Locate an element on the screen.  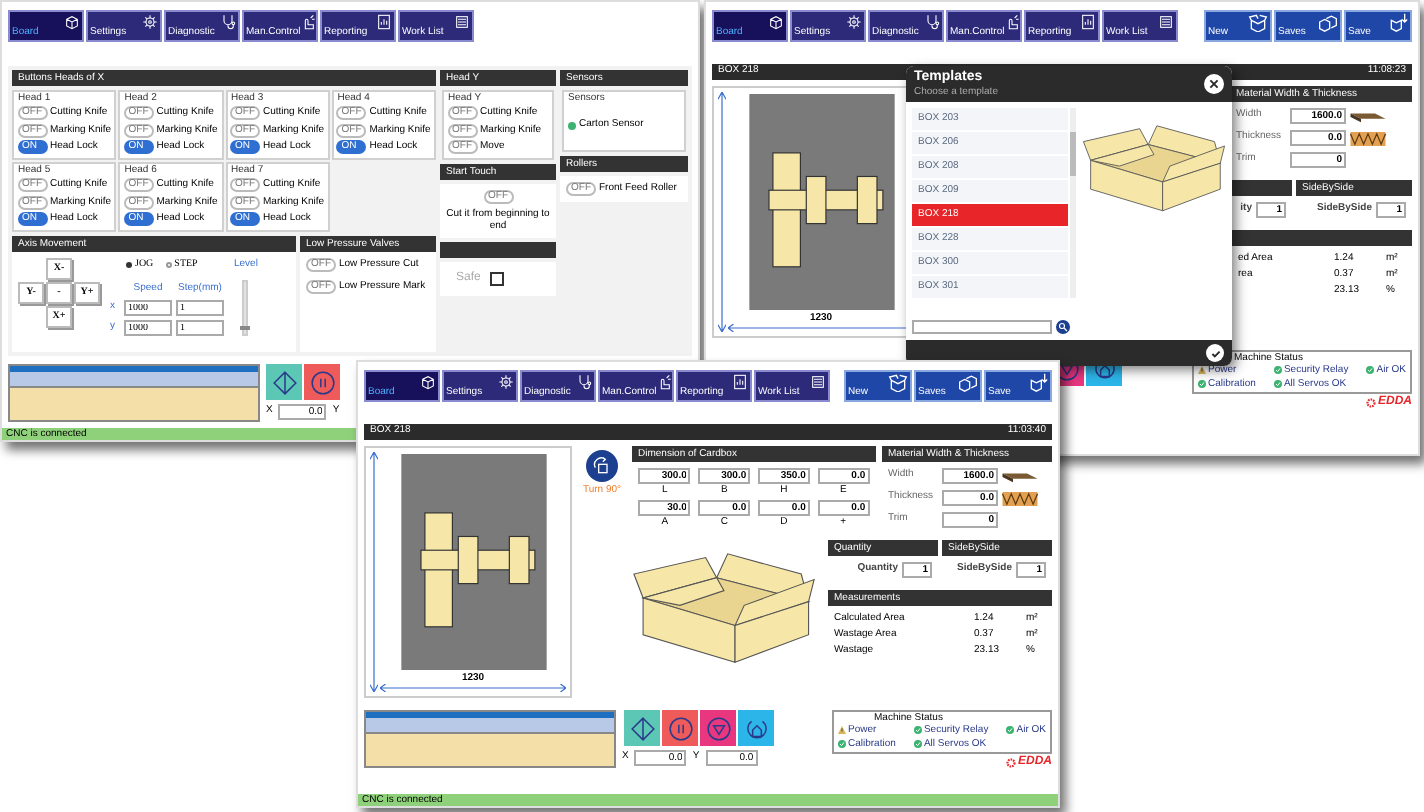
scrollbar is located at coordinates (1073, 203).